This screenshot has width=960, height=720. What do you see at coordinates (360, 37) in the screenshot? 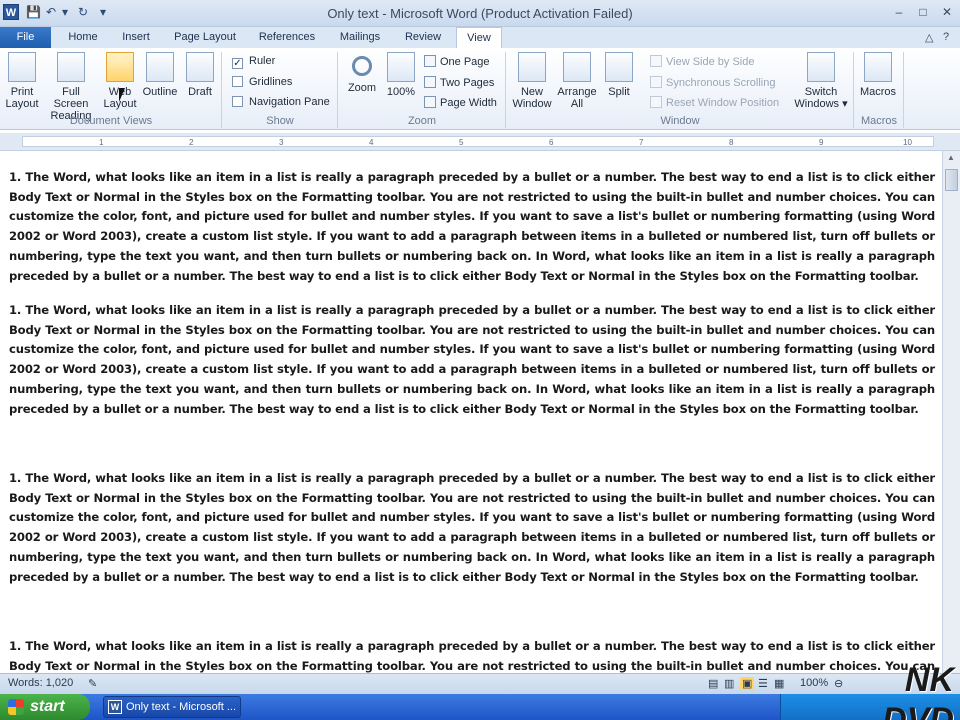
I see `tab-mailings: Mailings` at bounding box center [360, 37].